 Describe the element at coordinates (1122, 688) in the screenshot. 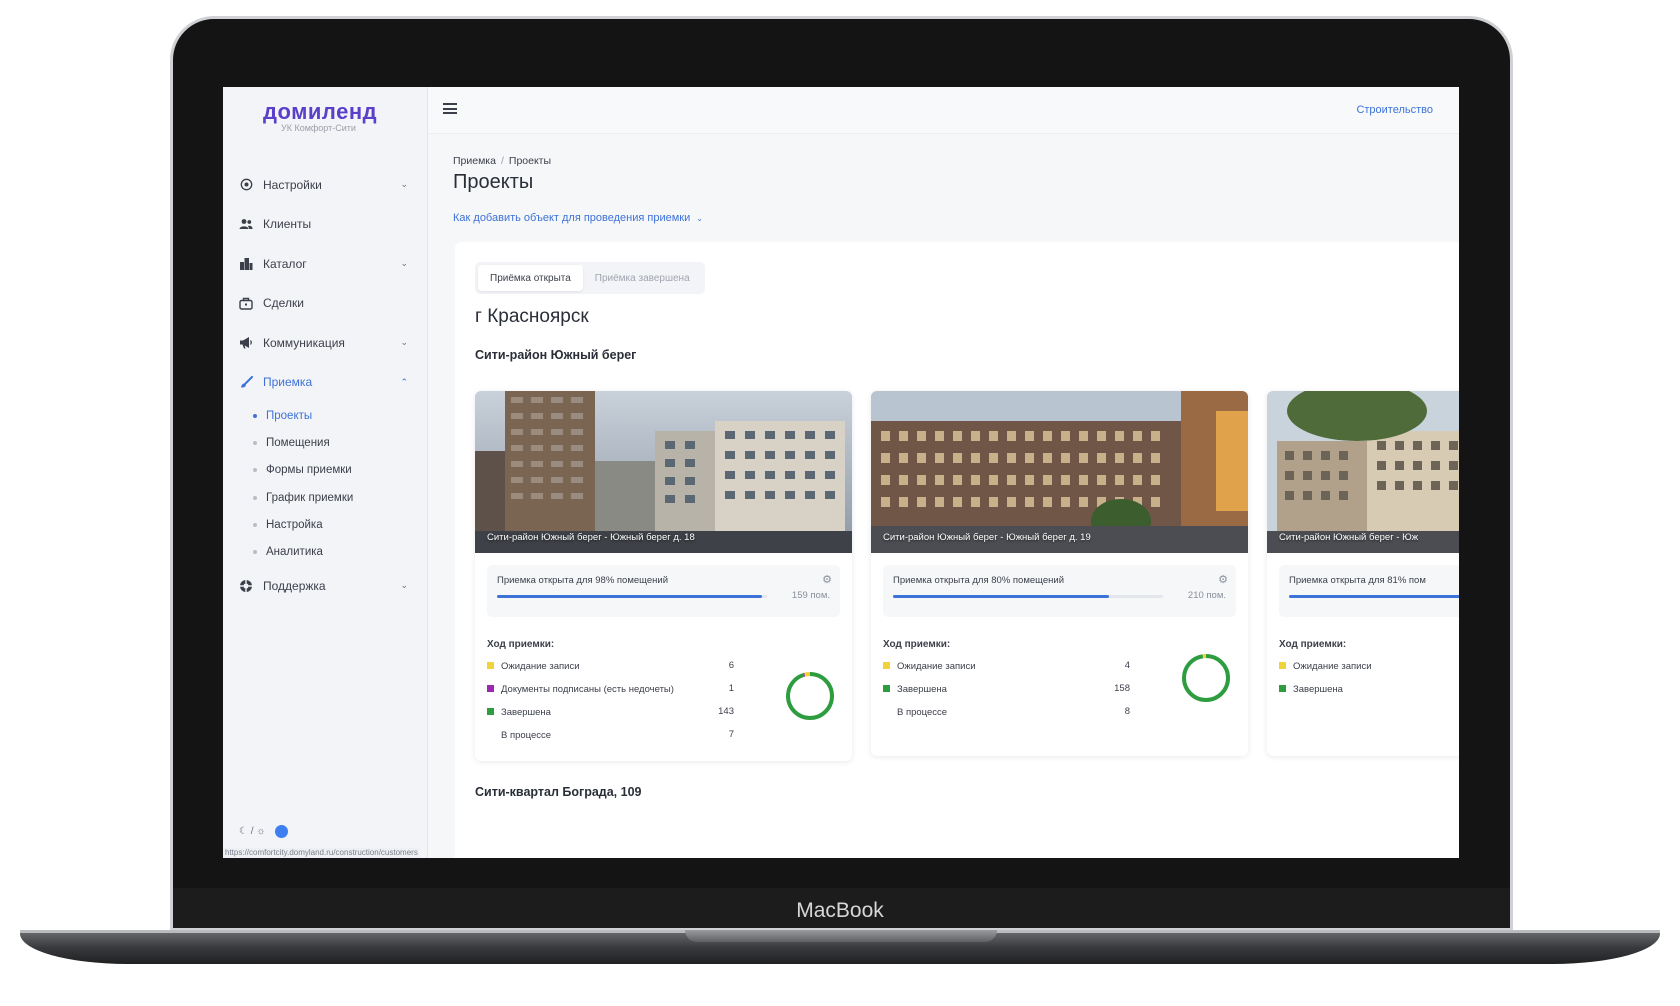

I see `legend-value: 158` at that location.